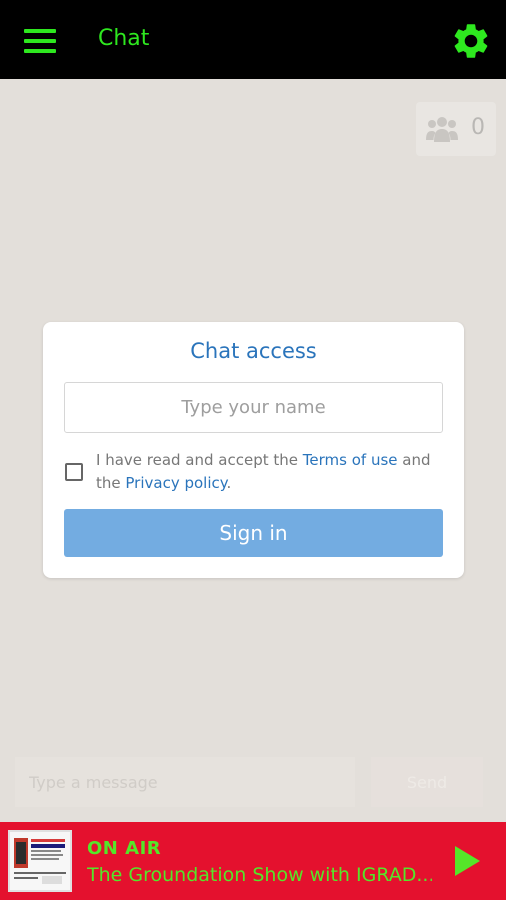 This screenshot has height=900, width=506. I want to click on send-button: Send, so click(427, 782).